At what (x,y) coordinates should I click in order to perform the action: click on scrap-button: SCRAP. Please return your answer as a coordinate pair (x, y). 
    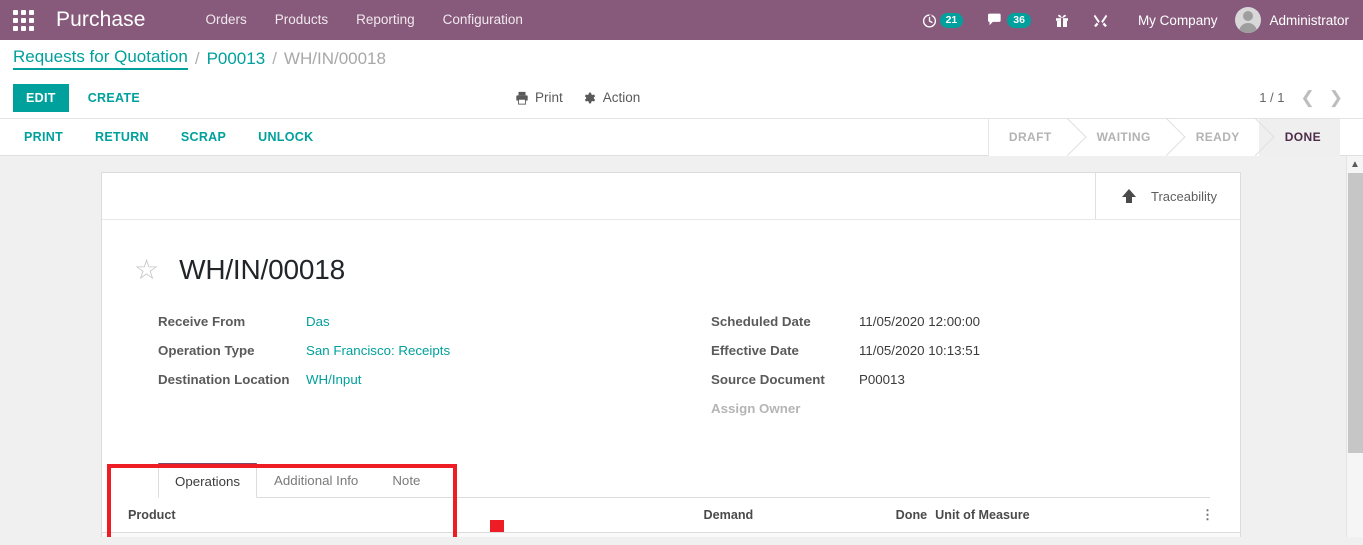
    Looking at the image, I should click on (203, 137).